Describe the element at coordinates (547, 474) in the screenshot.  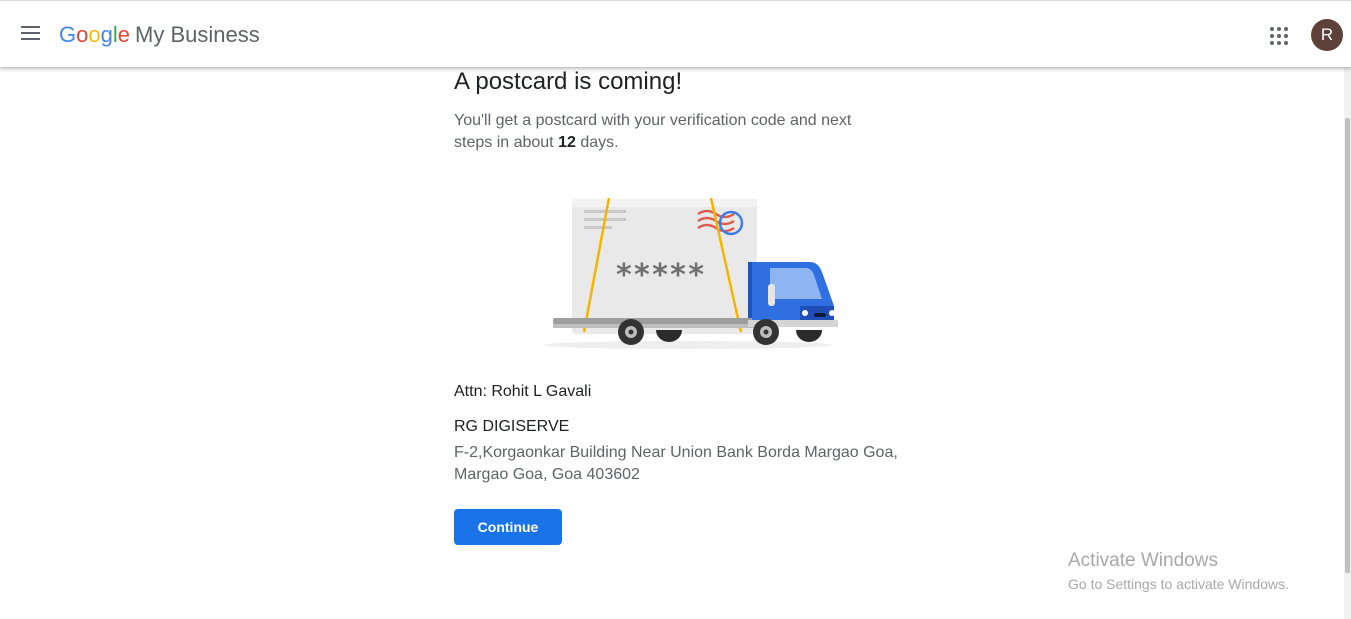
I see `address-line-2: Margao Goa, Goa 403602` at that location.